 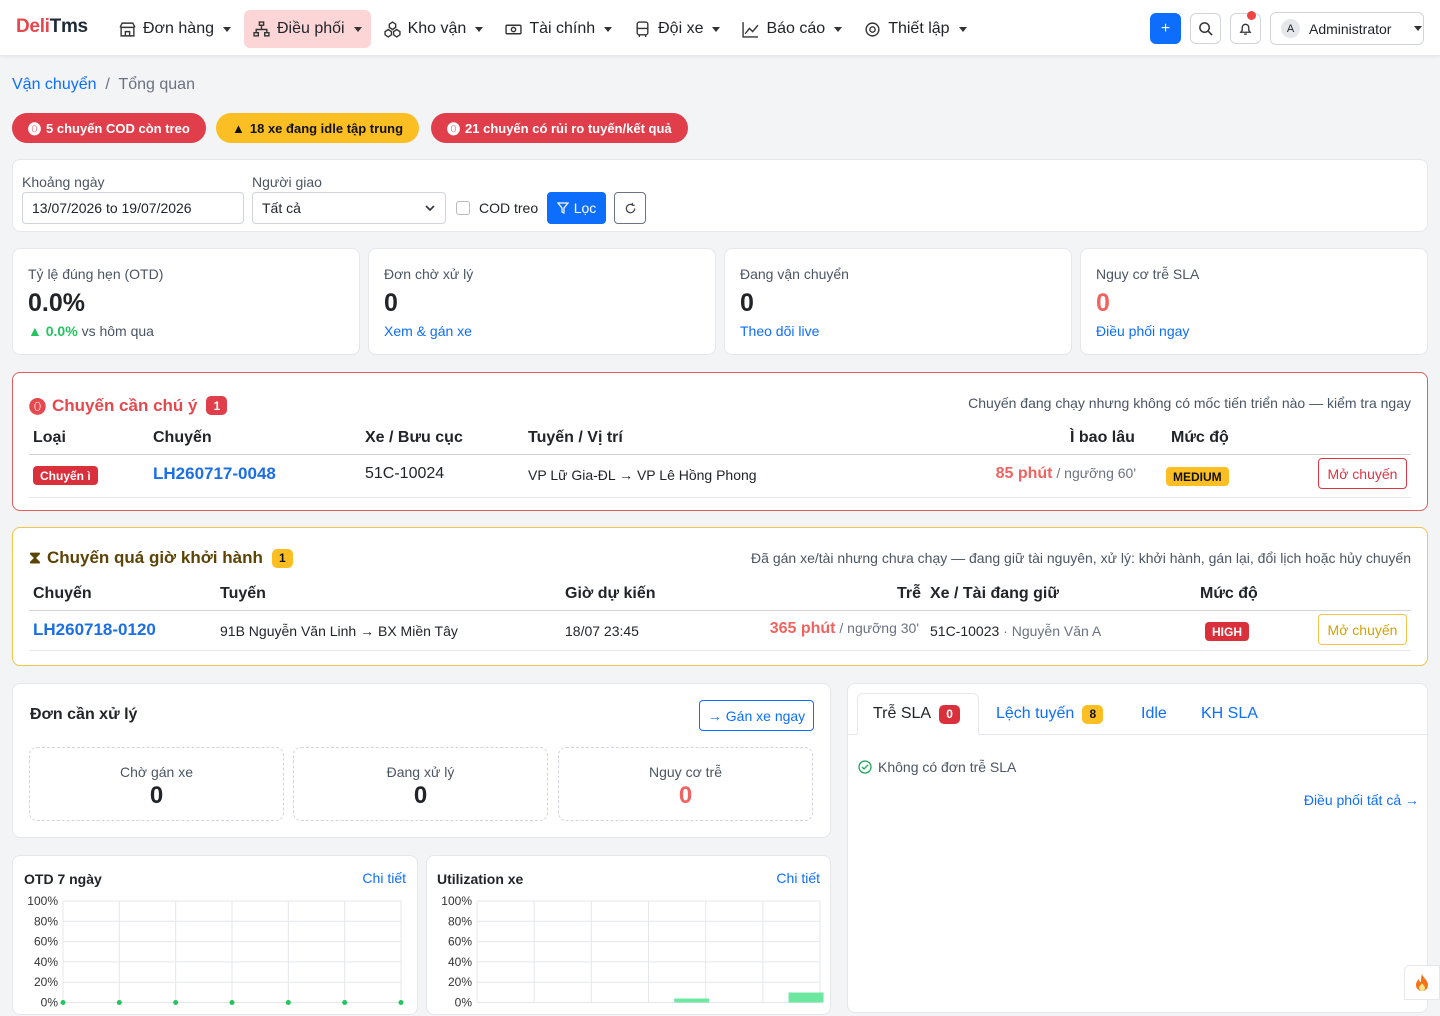 I want to click on otd-chart: 100% 80% 60% 40% 20% 0%, so click(x=215, y=952).